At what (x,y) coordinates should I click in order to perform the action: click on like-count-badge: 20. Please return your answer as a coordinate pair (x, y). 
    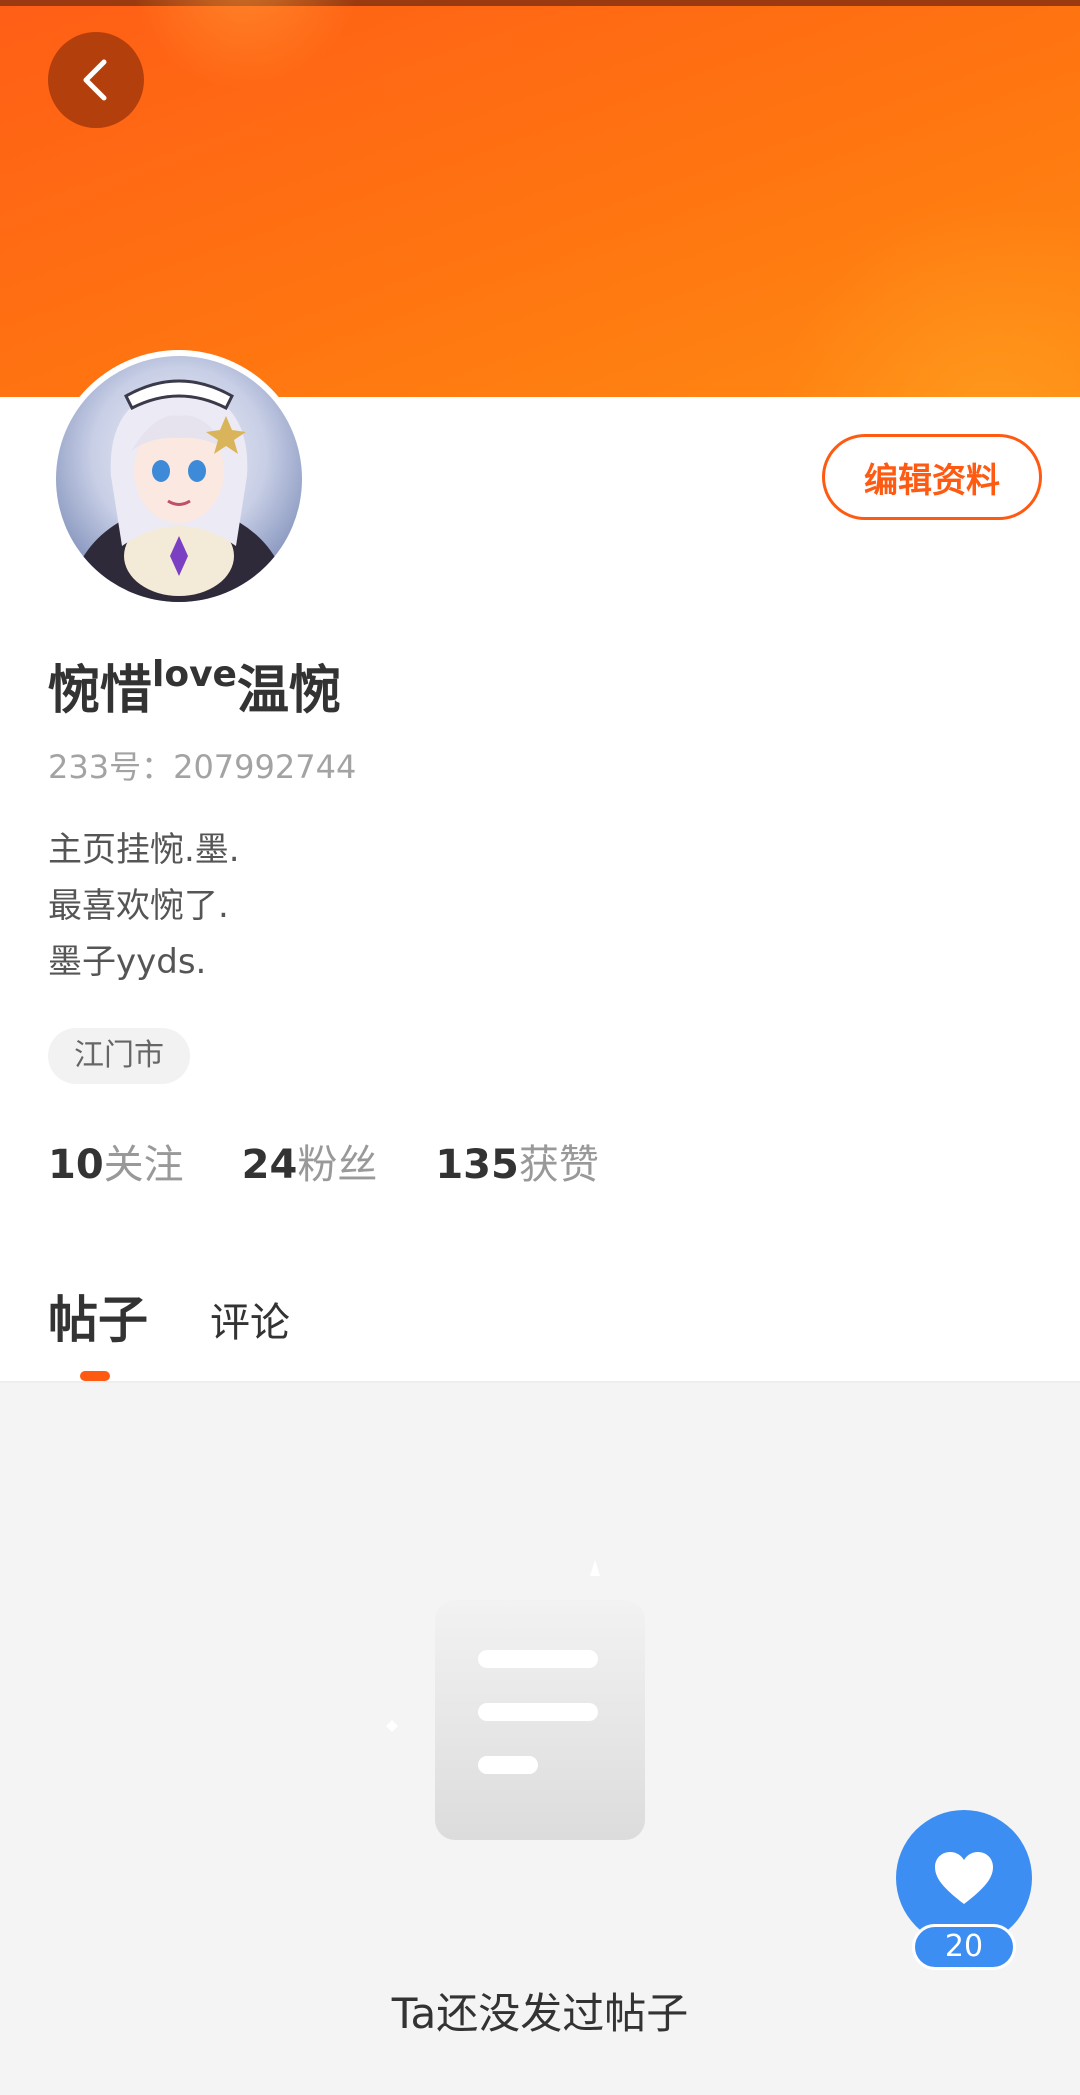
    Looking at the image, I should click on (964, 1947).